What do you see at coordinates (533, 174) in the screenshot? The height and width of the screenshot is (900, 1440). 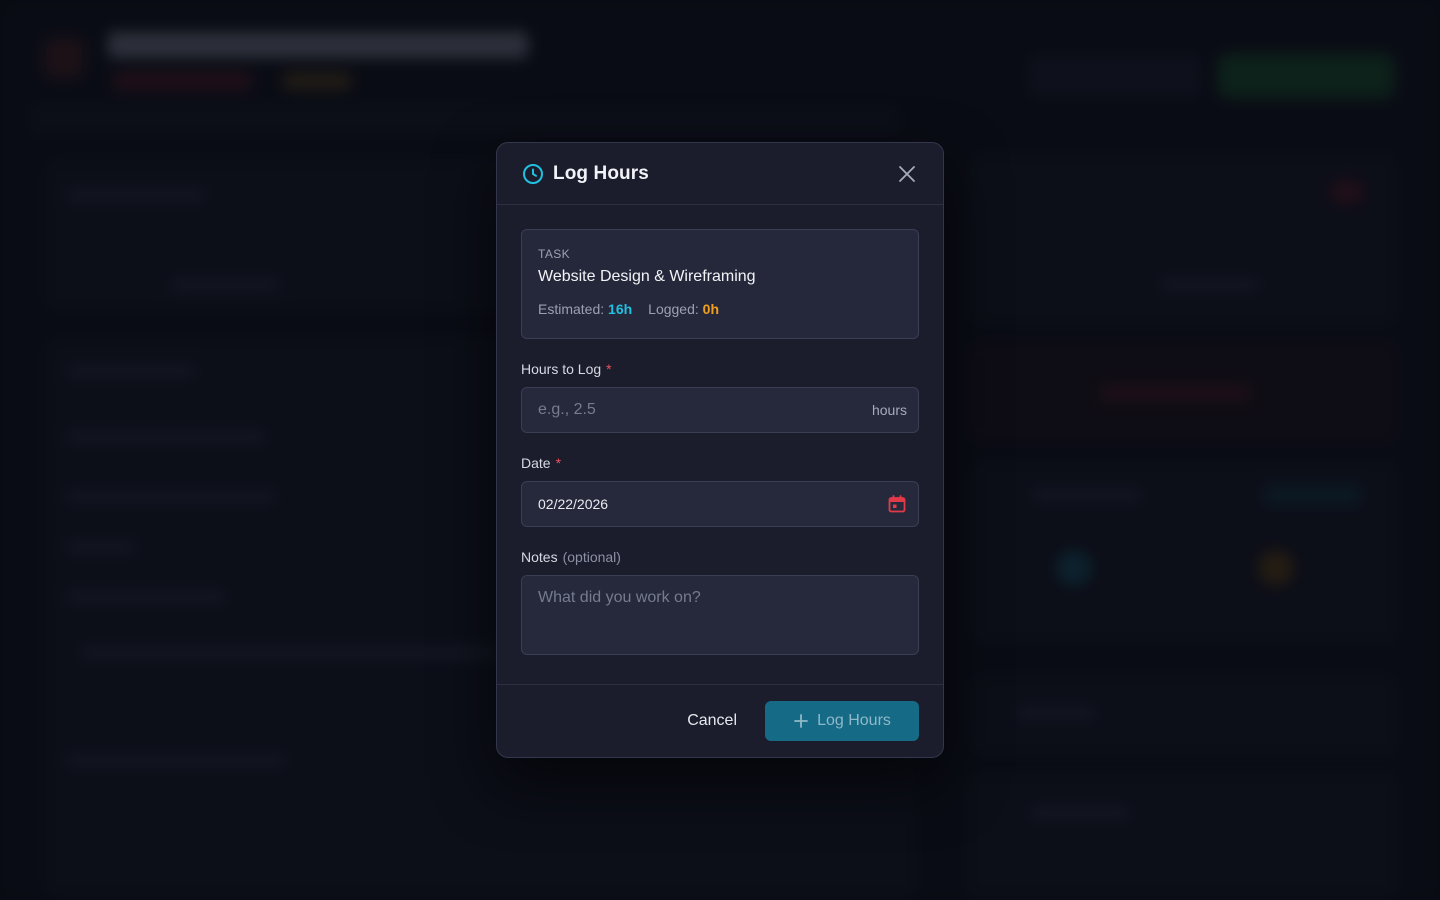 I see `clock-icon` at bounding box center [533, 174].